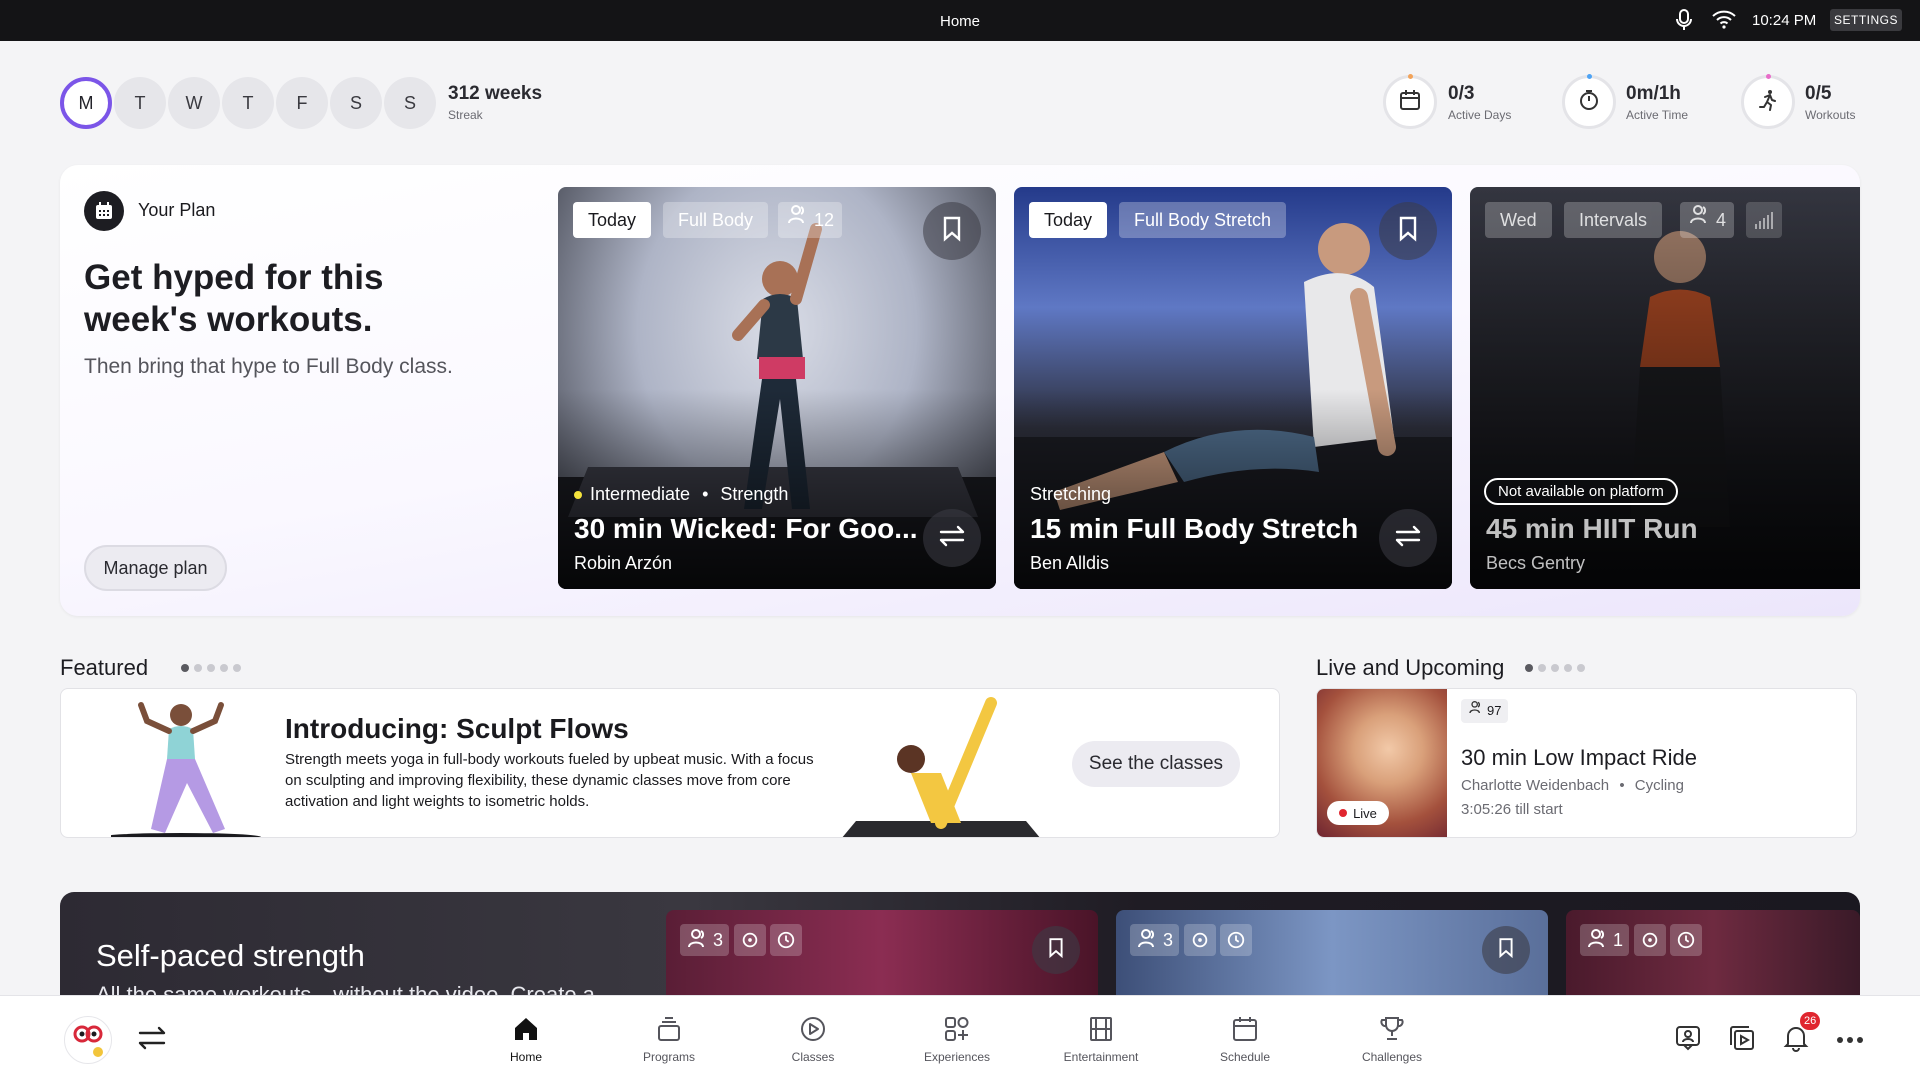 This screenshot has width=1920, height=1080. Describe the element at coordinates (248, 103) in the screenshot. I see `day-thursday: T` at that location.